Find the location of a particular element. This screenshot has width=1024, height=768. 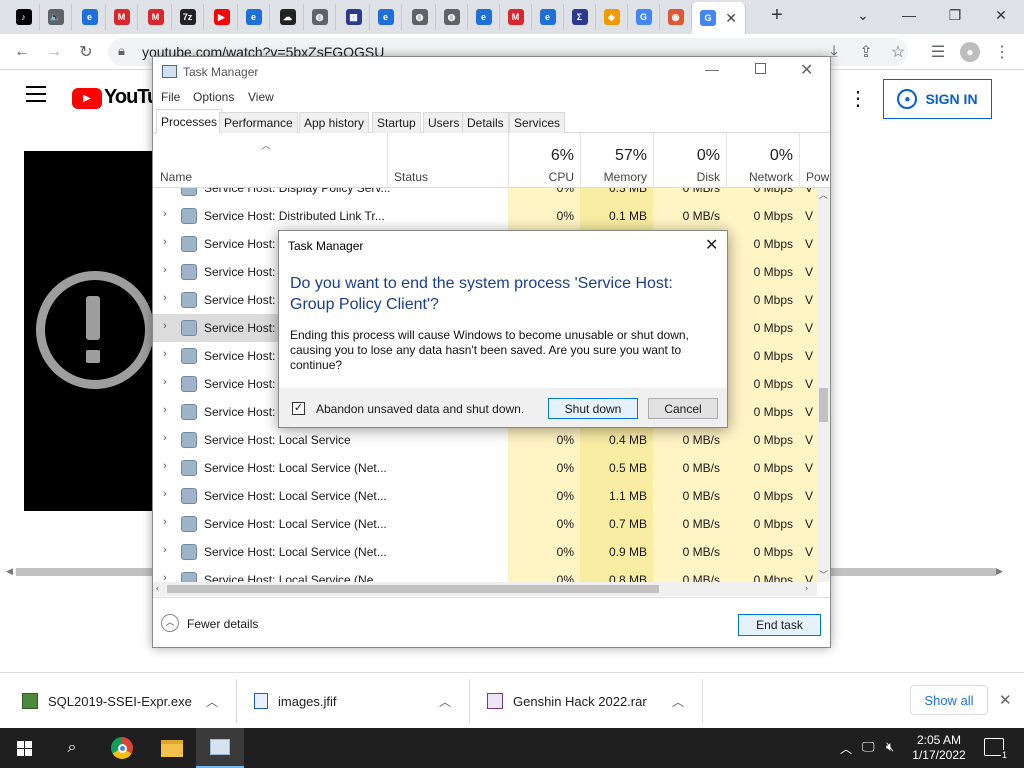

browser-tab: ◉ is located at coordinates (676, 17).